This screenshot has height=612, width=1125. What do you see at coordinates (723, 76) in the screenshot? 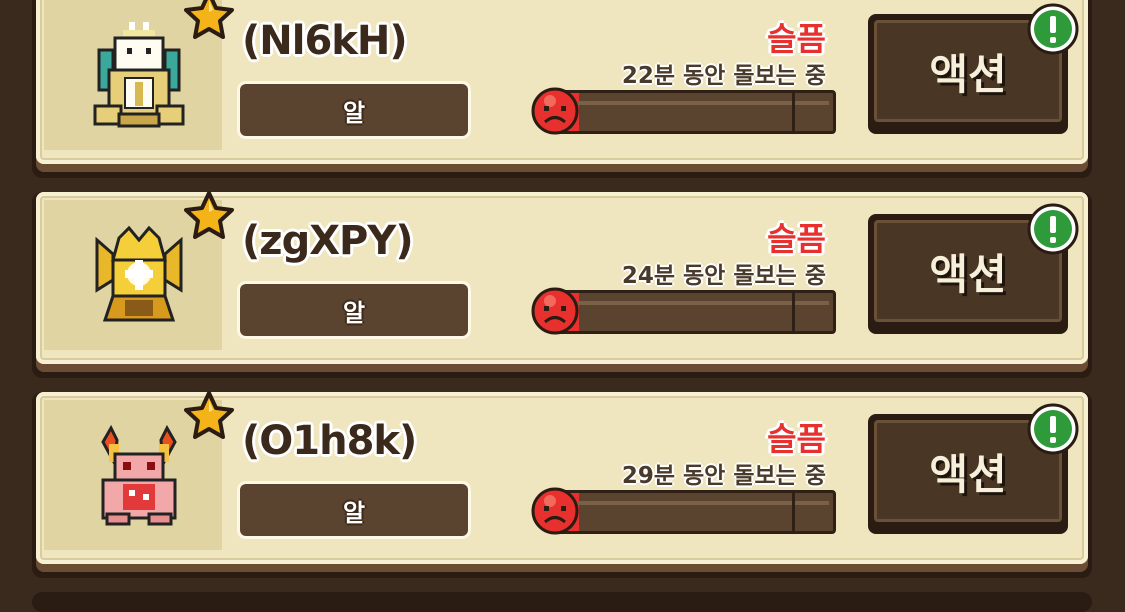
I see `care-time-text: 22분 동안 돌보는 중` at bounding box center [723, 76].